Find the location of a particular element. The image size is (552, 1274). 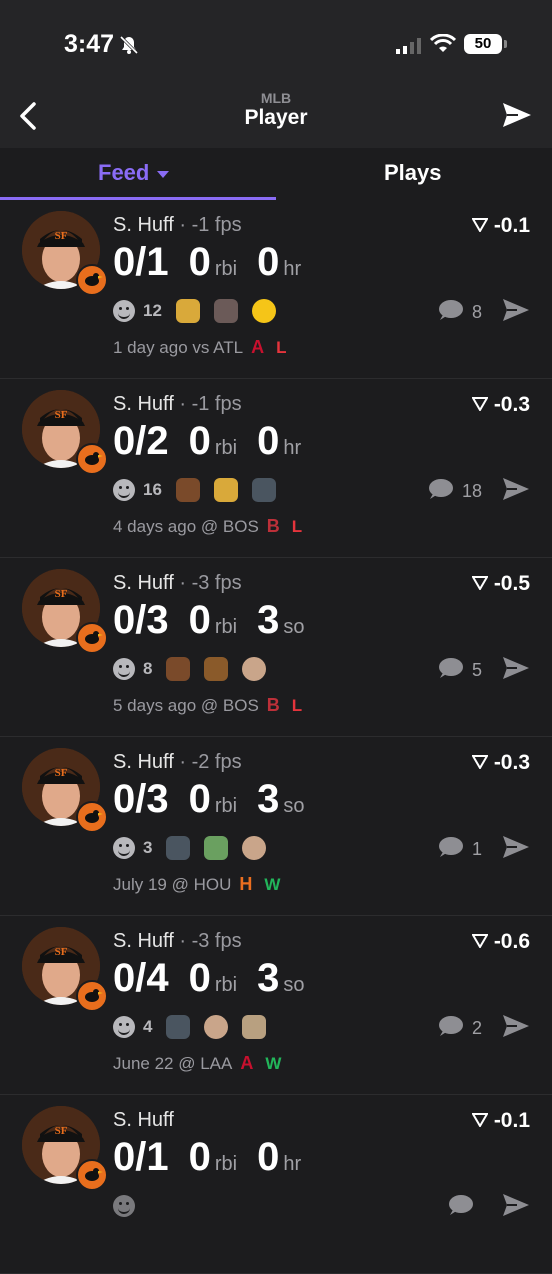

comment-count: 2 is located at coordinates (476, 1028).